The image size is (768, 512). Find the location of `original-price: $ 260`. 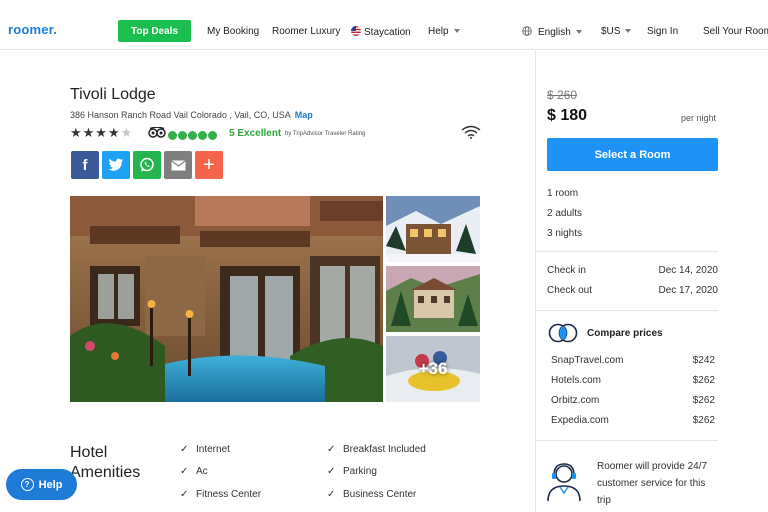

original-price: $ 260 is located at coordinates (562, 95).